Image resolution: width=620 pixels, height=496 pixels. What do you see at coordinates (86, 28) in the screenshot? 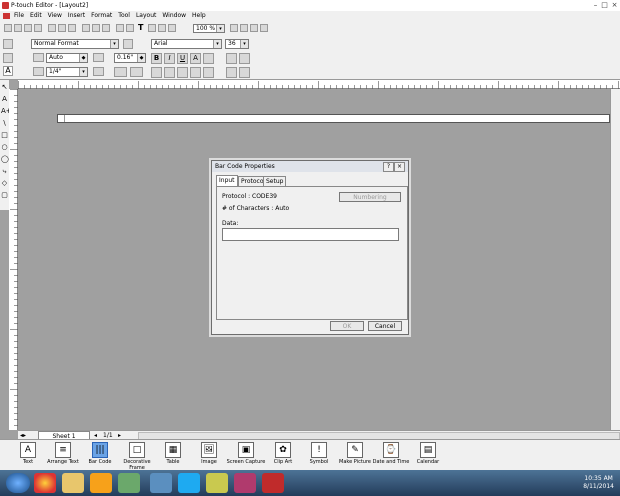
I see `cut-icon` at bounding box center [86, 28].